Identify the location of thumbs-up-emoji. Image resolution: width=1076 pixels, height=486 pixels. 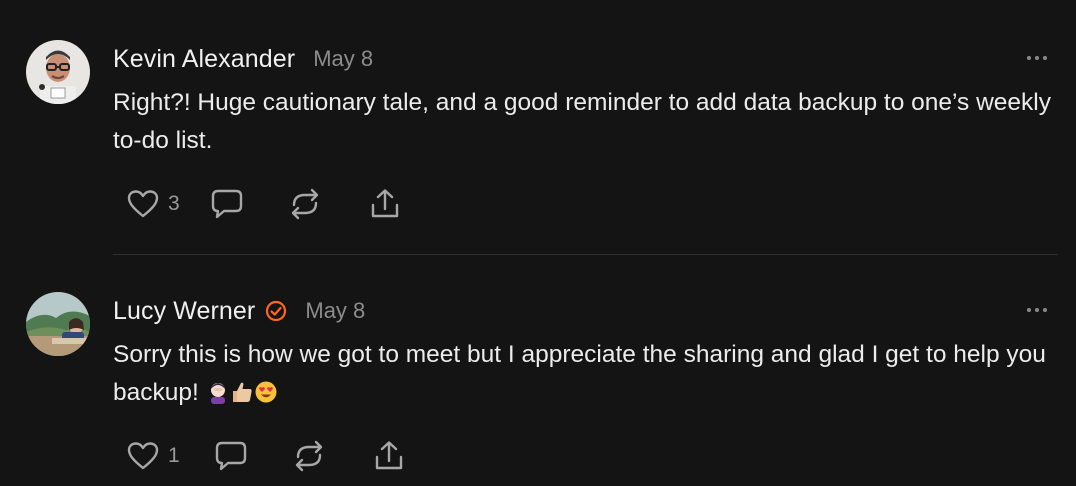
(242, 397).